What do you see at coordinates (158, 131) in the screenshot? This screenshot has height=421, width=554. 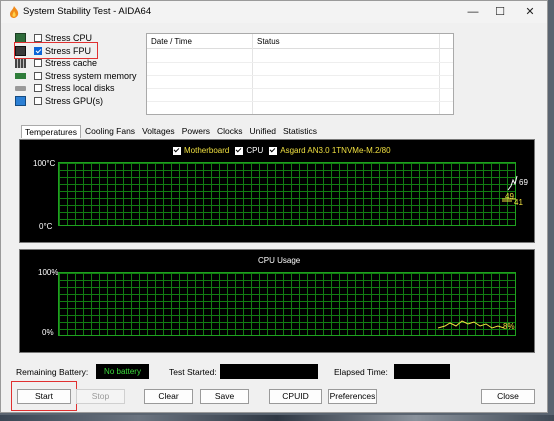 I see `tab-voltages: Voltages` at bounding box center [158, 131].